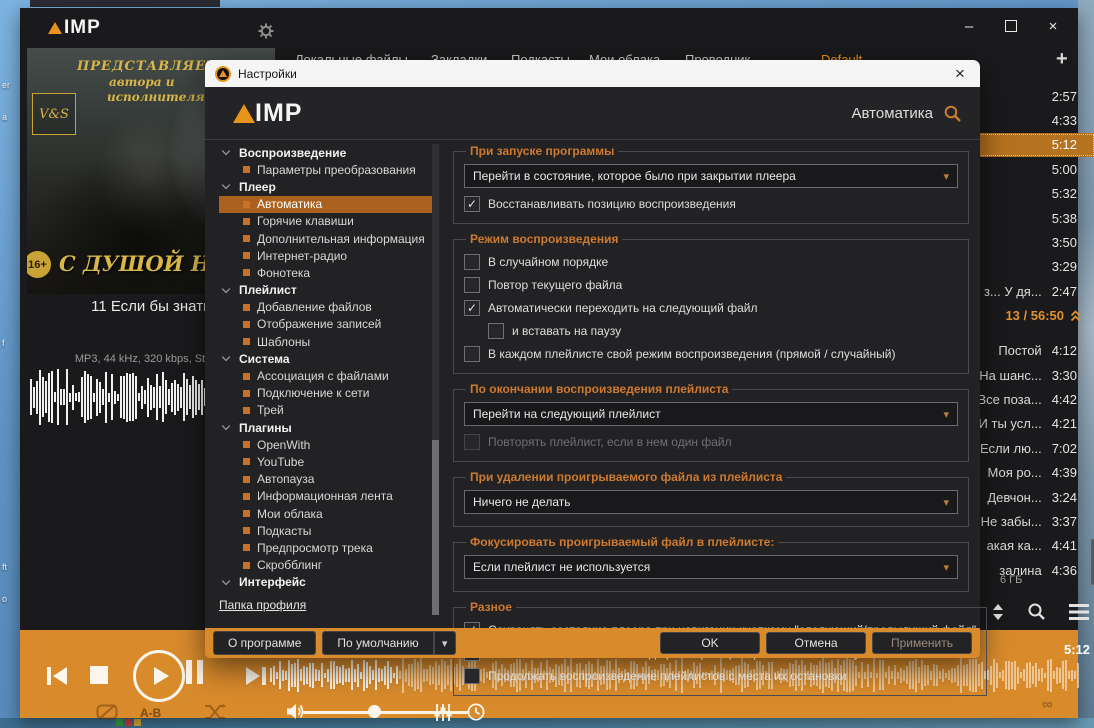 Image resolution: width=1094 pixels, height=728 pixels. What do you see at coordinates (328, 530) in the screenshot?
I see `tree-item-Подкасты: Подкасты` at bounding box center [328, 530].